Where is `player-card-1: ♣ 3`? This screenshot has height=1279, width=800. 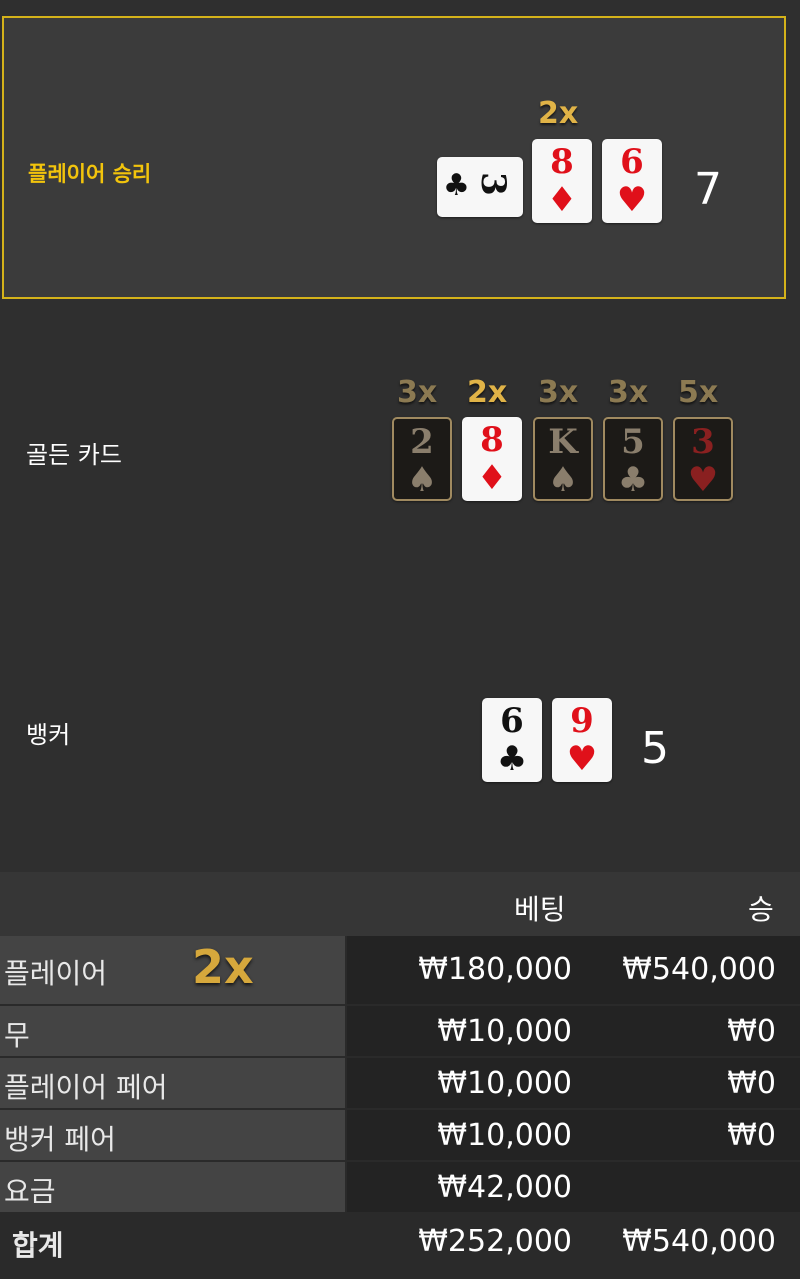 player-card-1: ♣ 3 is located at coordinates (480, 187).